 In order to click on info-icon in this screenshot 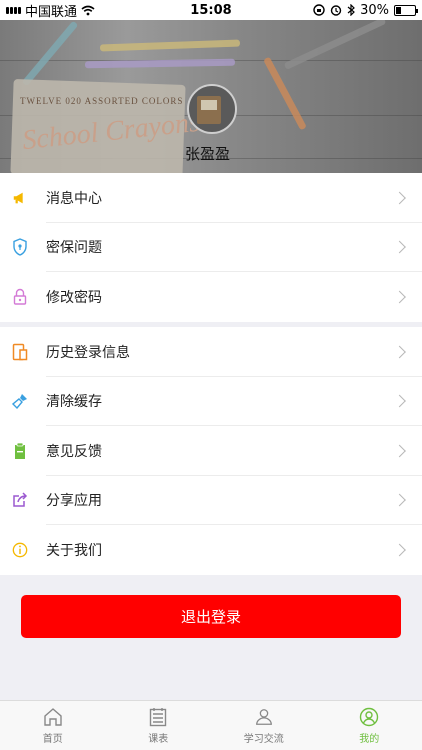, I will do `click(20, 550)`.